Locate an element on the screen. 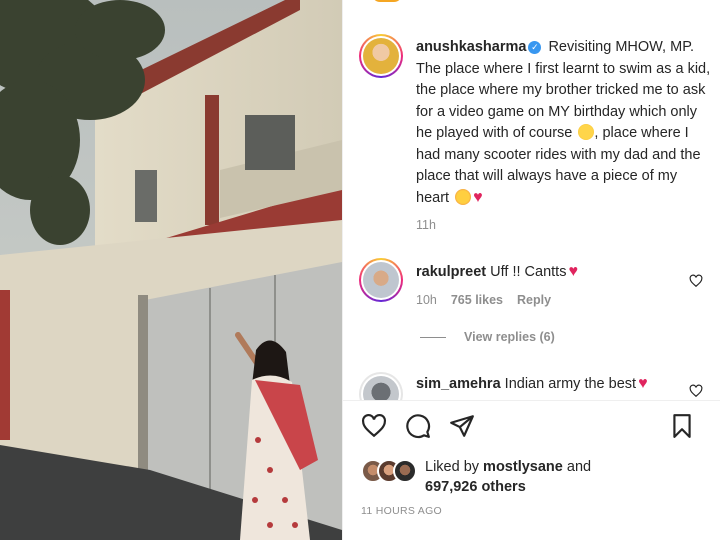 This screenshot has height=540, width=720. caption-time: 11h is located at coordinates (426, 225).